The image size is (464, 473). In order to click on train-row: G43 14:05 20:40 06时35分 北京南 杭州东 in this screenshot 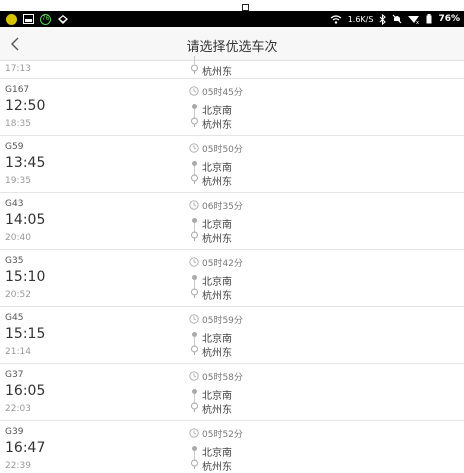, I will do `click(232, 221)`.